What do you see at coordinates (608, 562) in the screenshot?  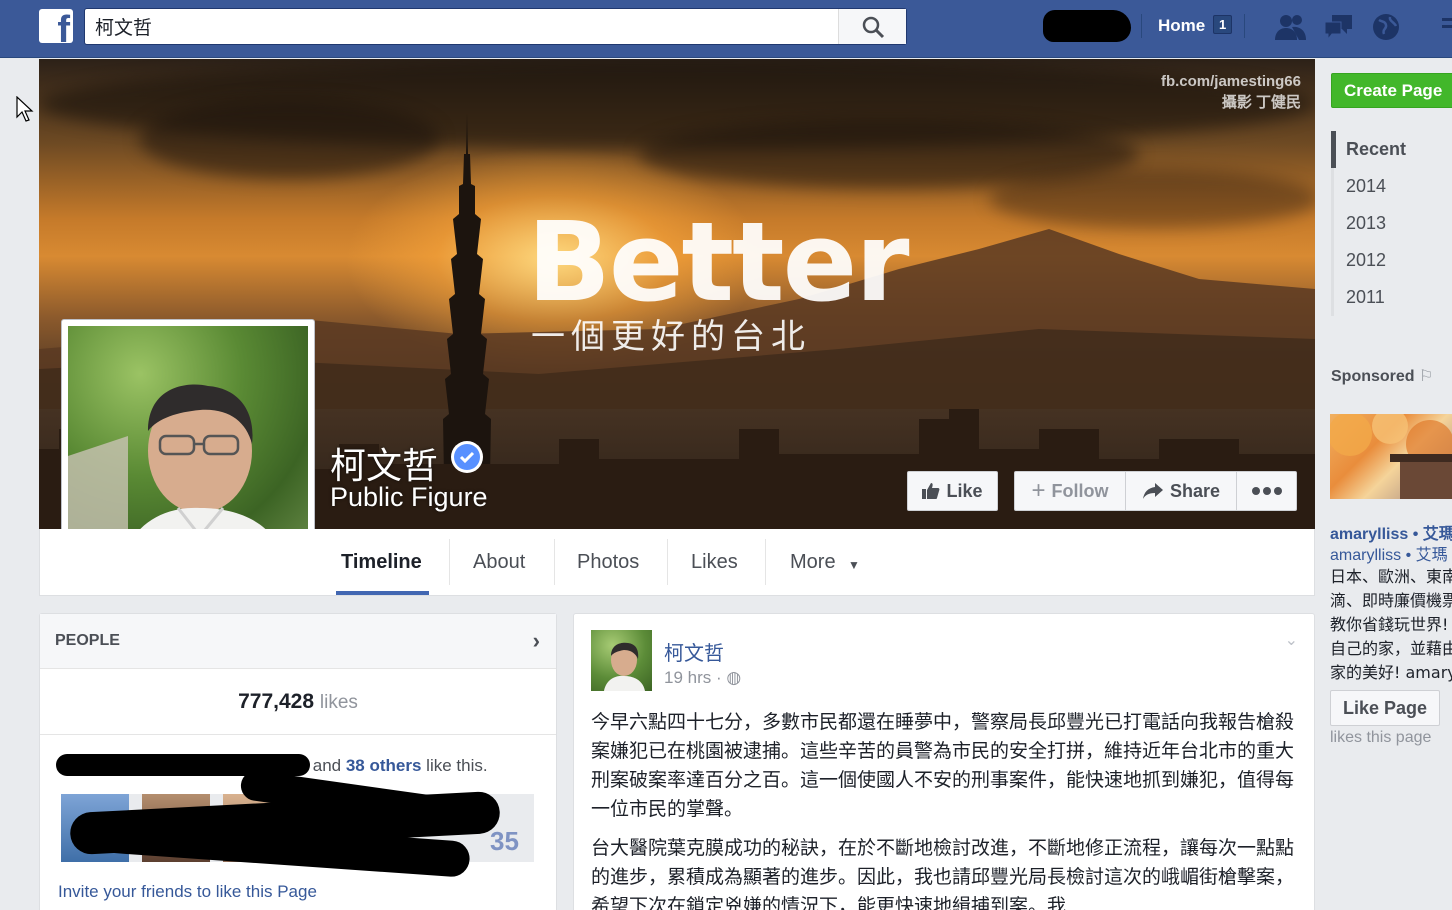 I see `tab-photos: Photos` at bounding box center [608, 562].